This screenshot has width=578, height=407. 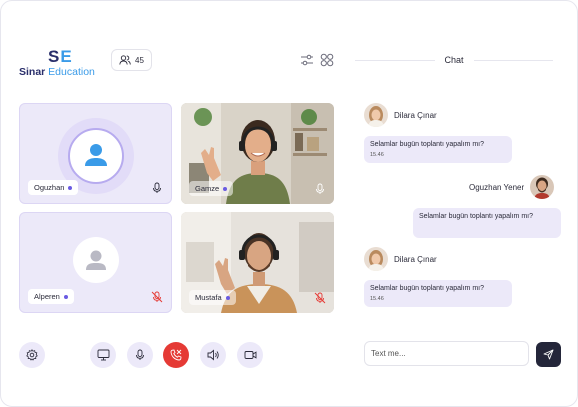 I want to click on avatar-placeholder, so click(x=96, y=260).